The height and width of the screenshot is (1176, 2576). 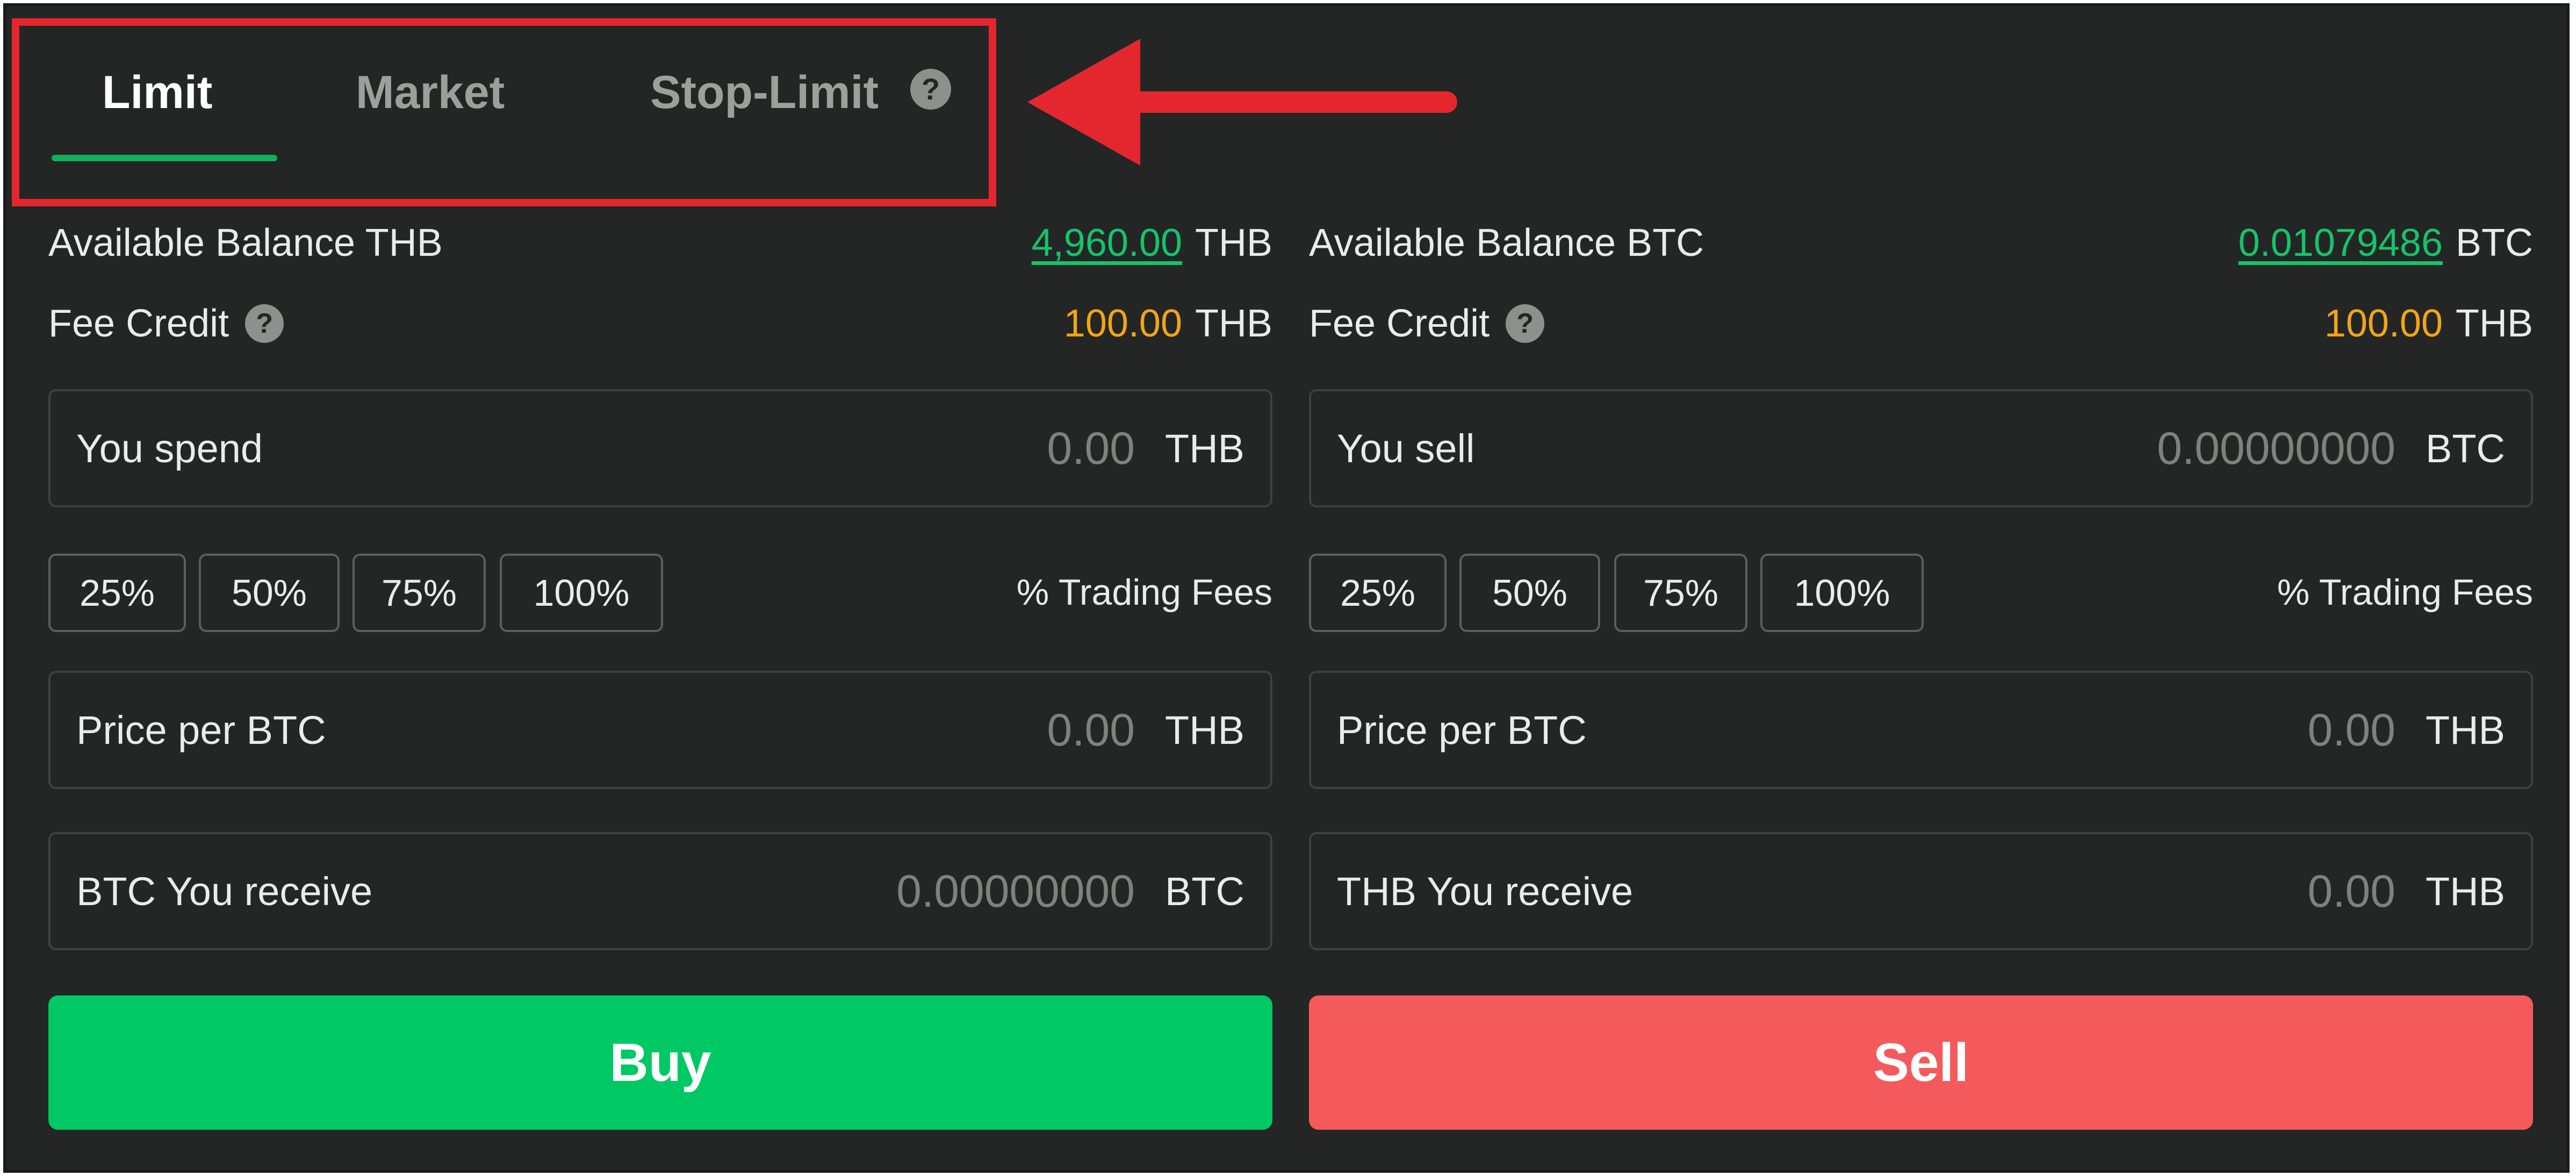 I want to click on tab-stop-limit: Stop-Limit, so click(x=764, y=93).